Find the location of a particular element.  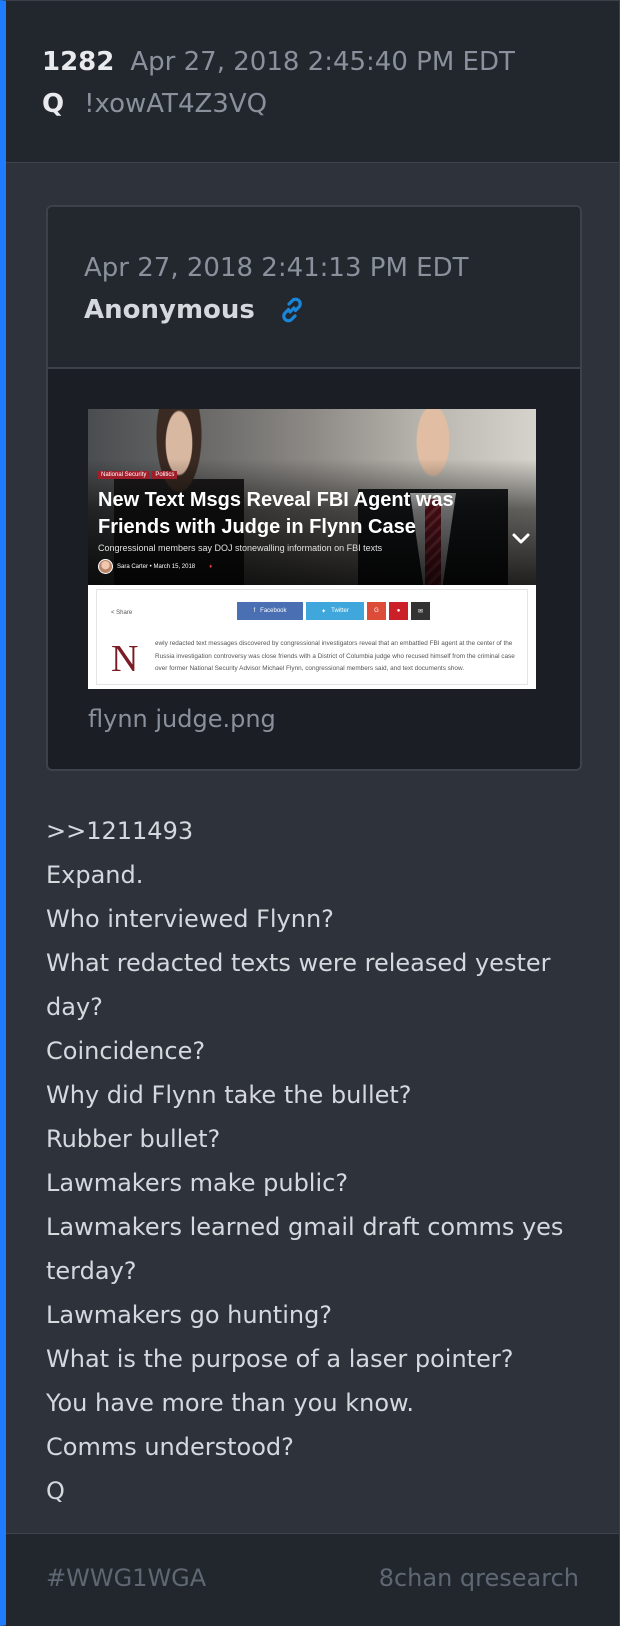

body-line-signature: Q is located at coordinates (55, 1491).